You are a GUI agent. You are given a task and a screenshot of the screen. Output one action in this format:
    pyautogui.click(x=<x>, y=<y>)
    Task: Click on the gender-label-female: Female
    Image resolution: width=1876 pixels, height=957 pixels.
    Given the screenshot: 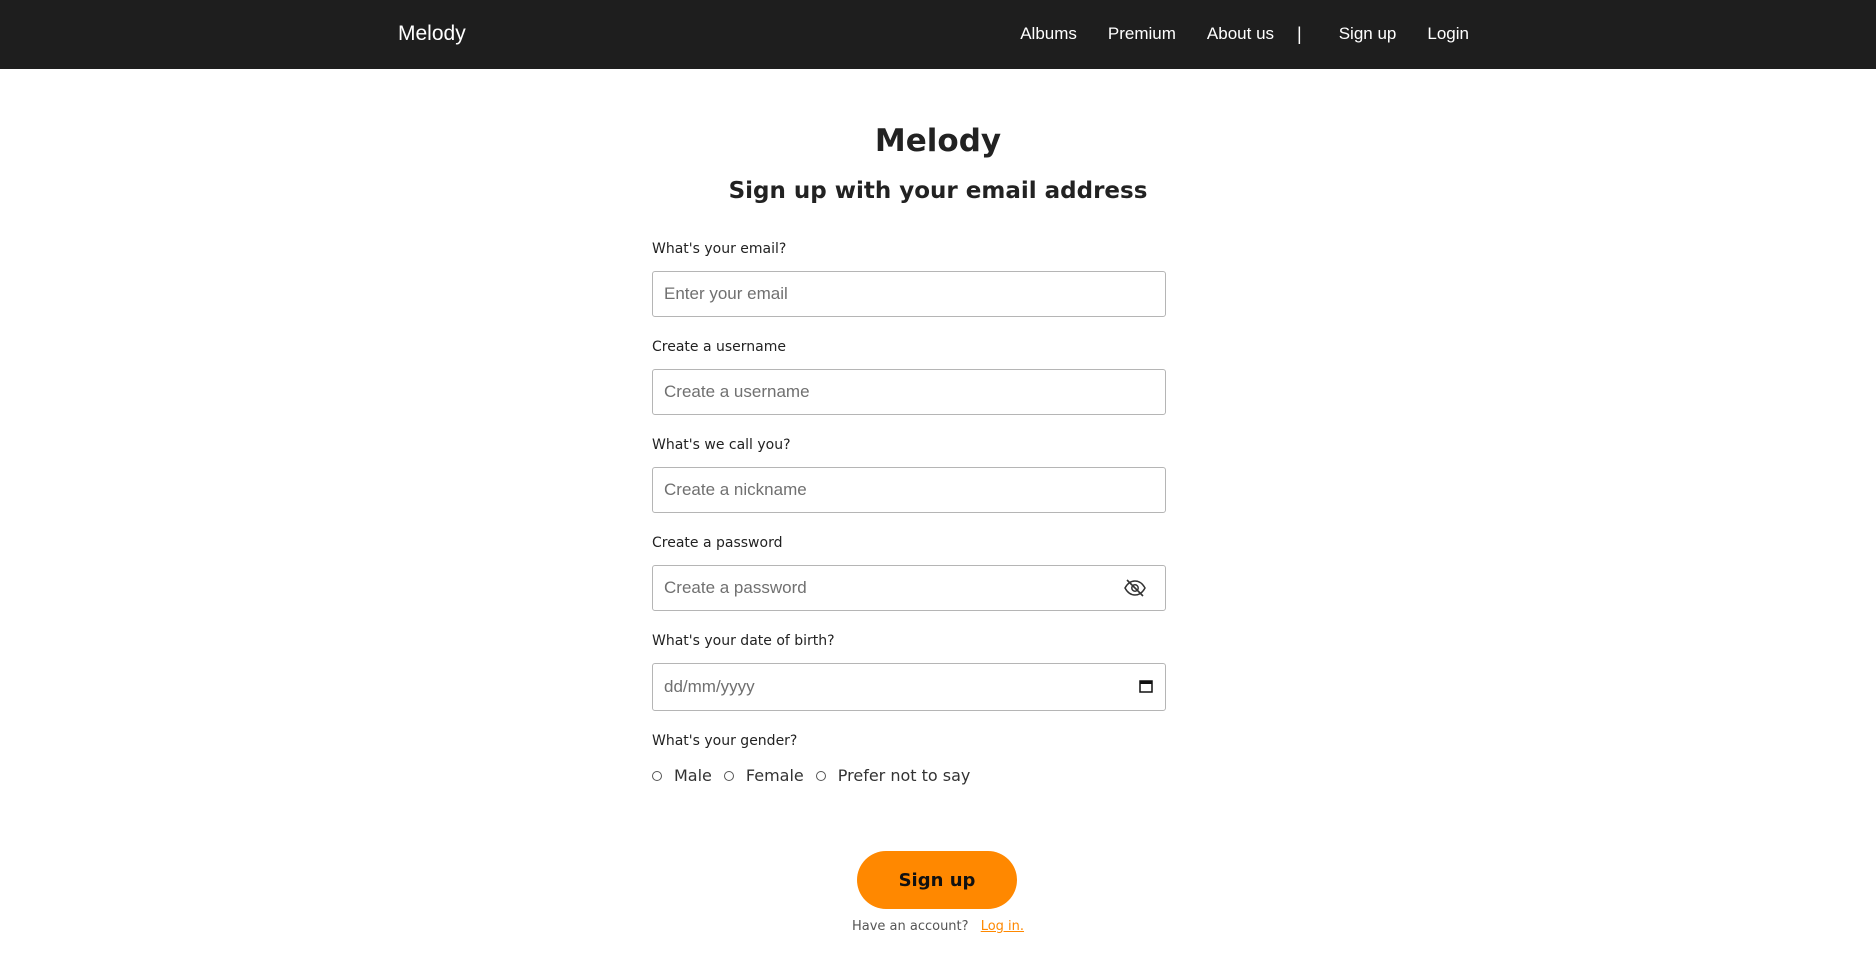 What is the action you would take?
    pyautogui.click(x=775, y=776)
    